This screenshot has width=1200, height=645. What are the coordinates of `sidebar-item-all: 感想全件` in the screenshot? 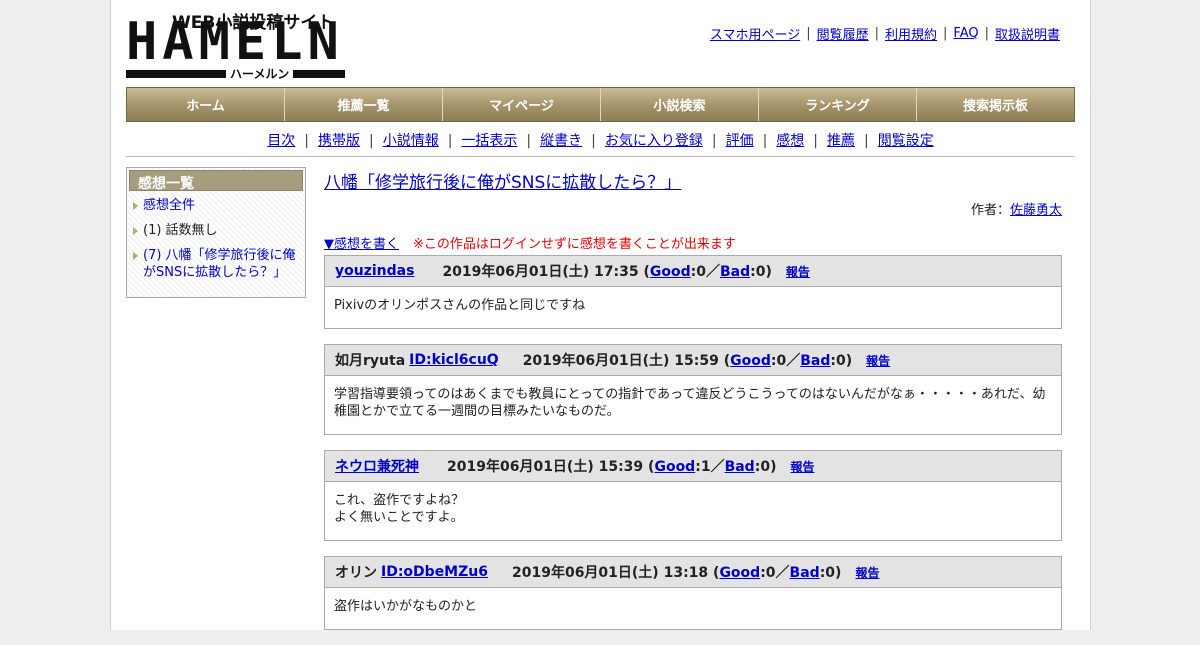 It's located at (216, 205).